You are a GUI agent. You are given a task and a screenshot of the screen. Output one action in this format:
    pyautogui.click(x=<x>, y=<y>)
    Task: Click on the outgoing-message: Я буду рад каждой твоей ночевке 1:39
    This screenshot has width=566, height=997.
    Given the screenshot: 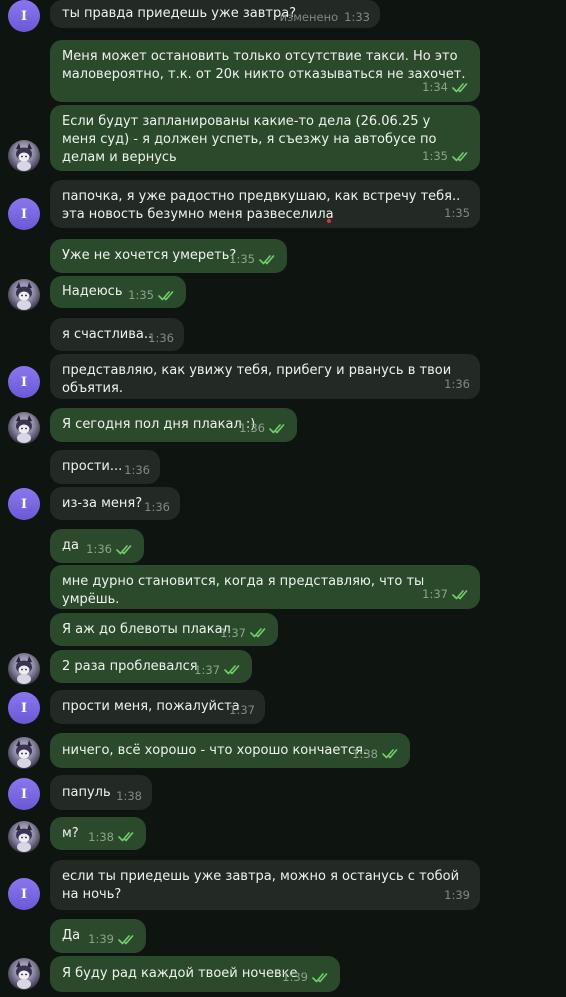 What is the action you would take?
    pyautogui.click(x=195, y=974)
    